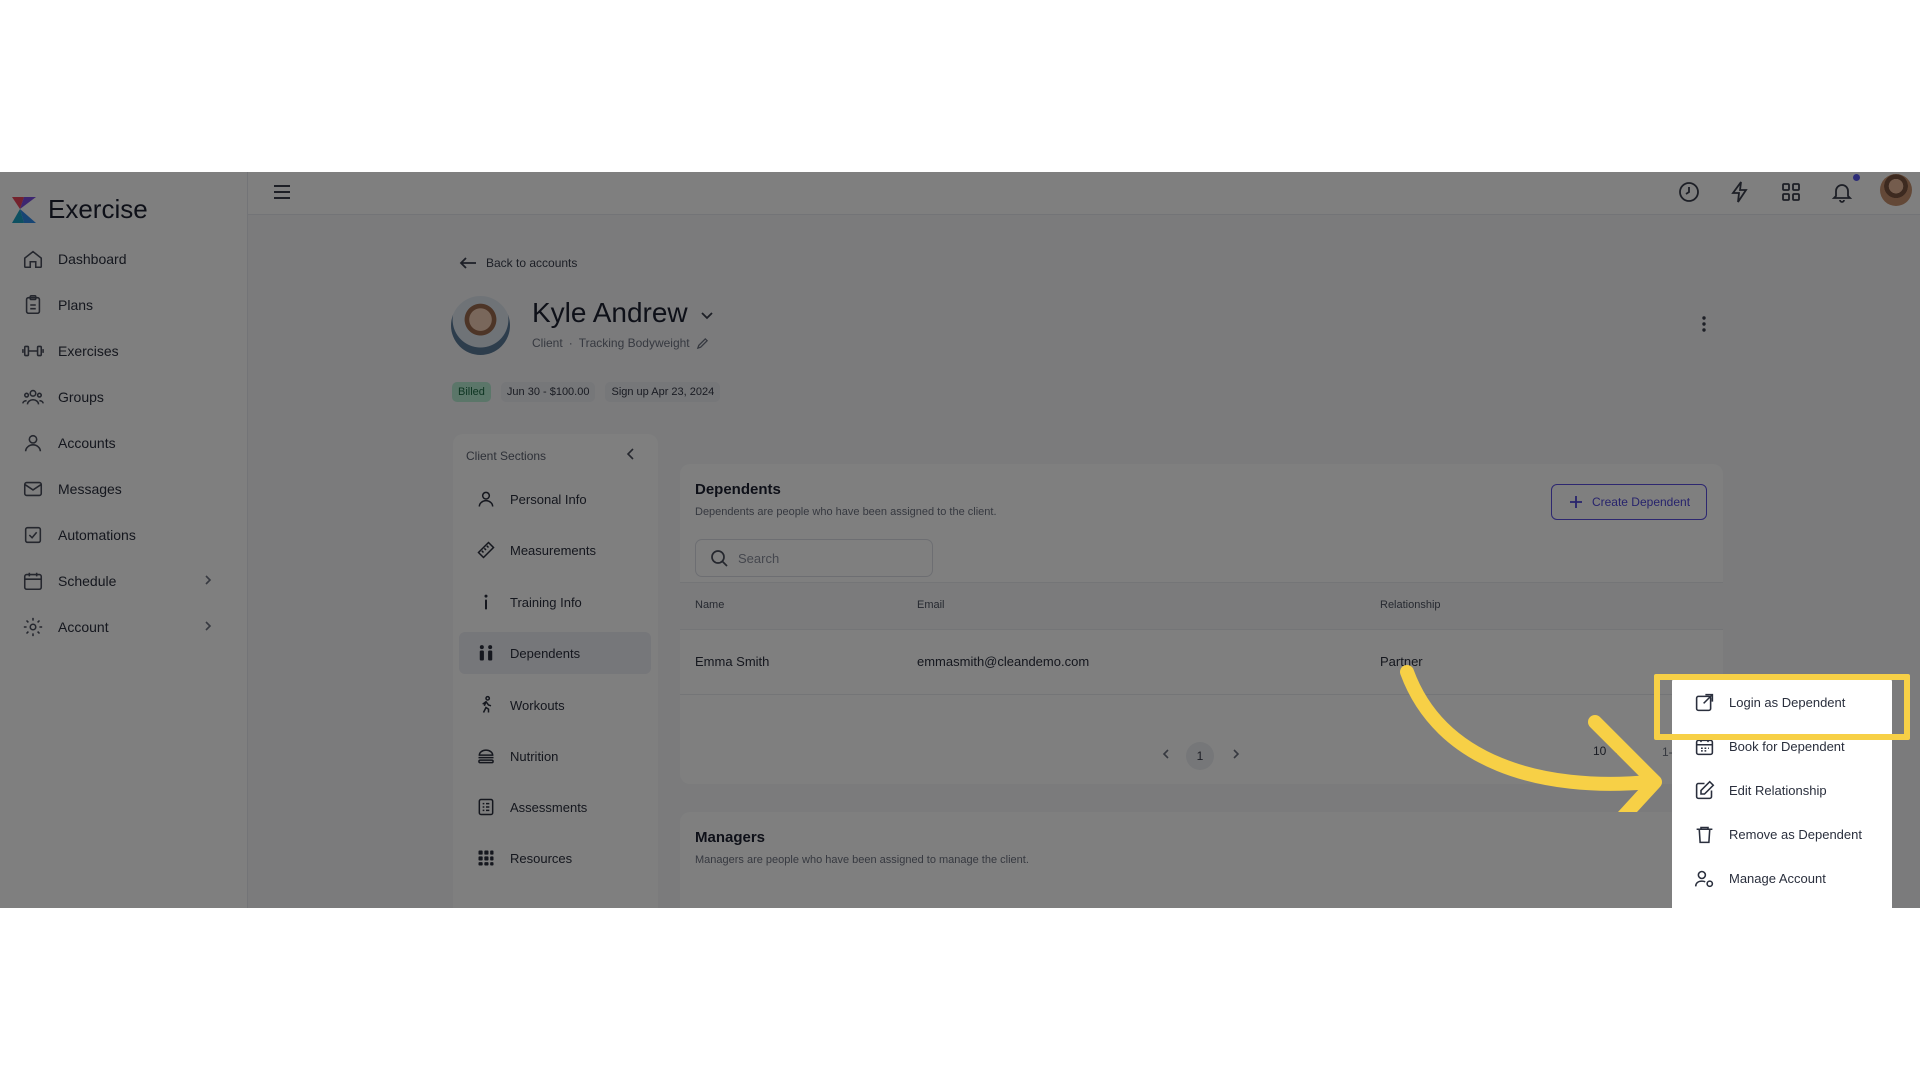  I want to click on menu-item-label: Manage Account, so click(1777, 878).